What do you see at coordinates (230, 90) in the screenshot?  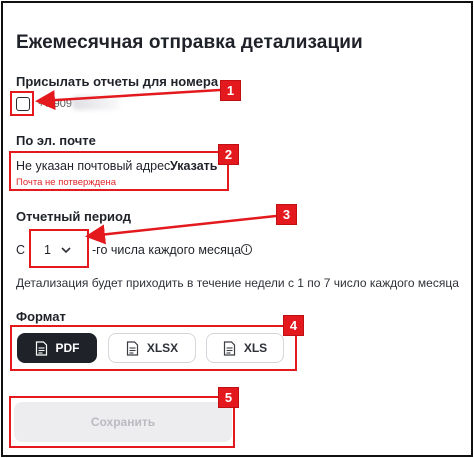 I see `annotation-badge-1: 1` at bounding box center [230, 90].